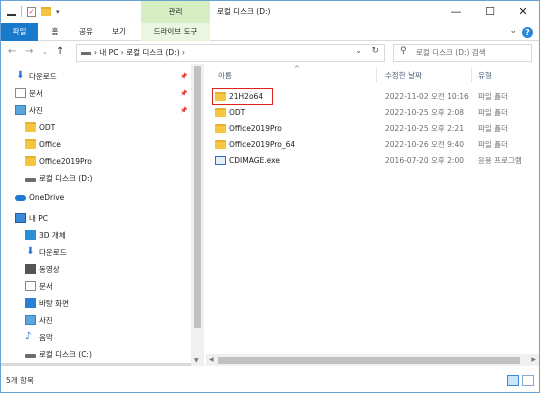  Describe the element at coordinates (513, 380) in the screenshot. I see `details-view-icon` at that location.